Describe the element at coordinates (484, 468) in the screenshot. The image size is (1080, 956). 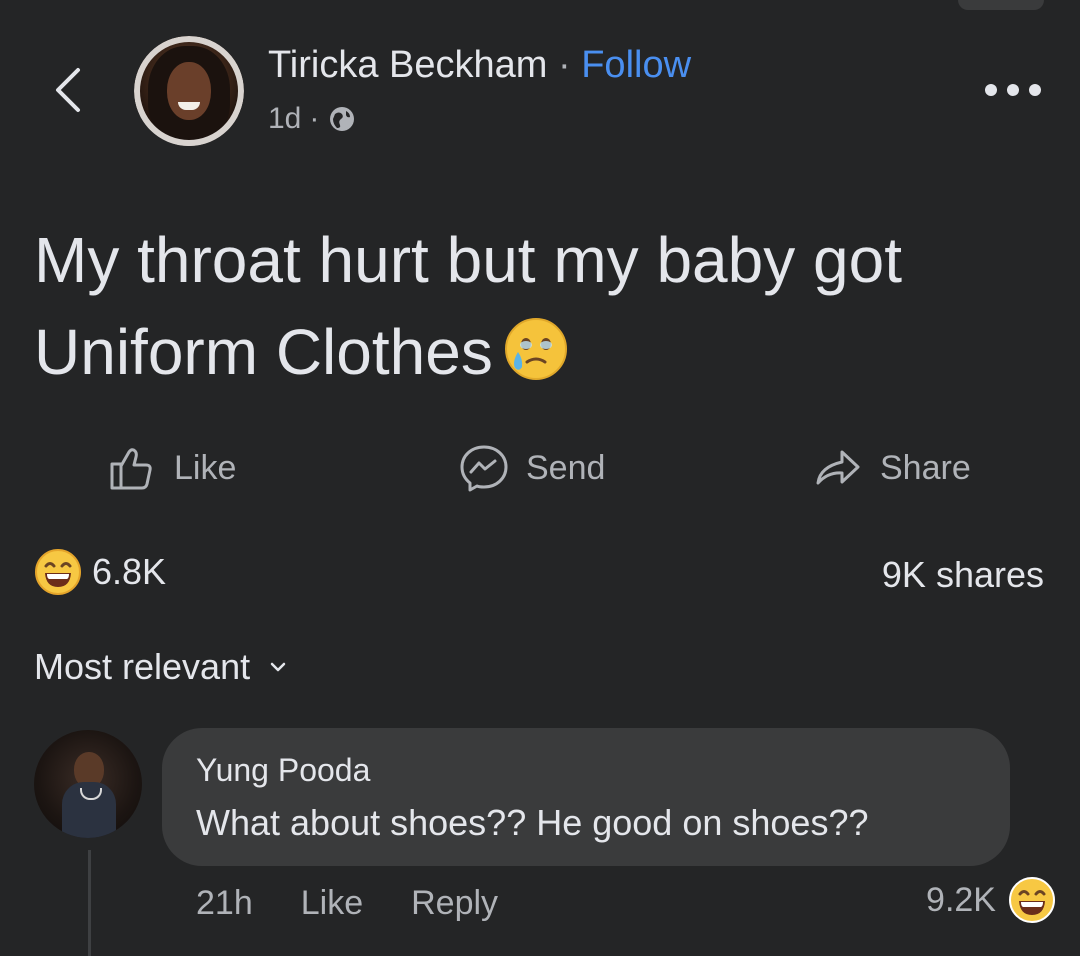
I see `messenger-icon` at that location.